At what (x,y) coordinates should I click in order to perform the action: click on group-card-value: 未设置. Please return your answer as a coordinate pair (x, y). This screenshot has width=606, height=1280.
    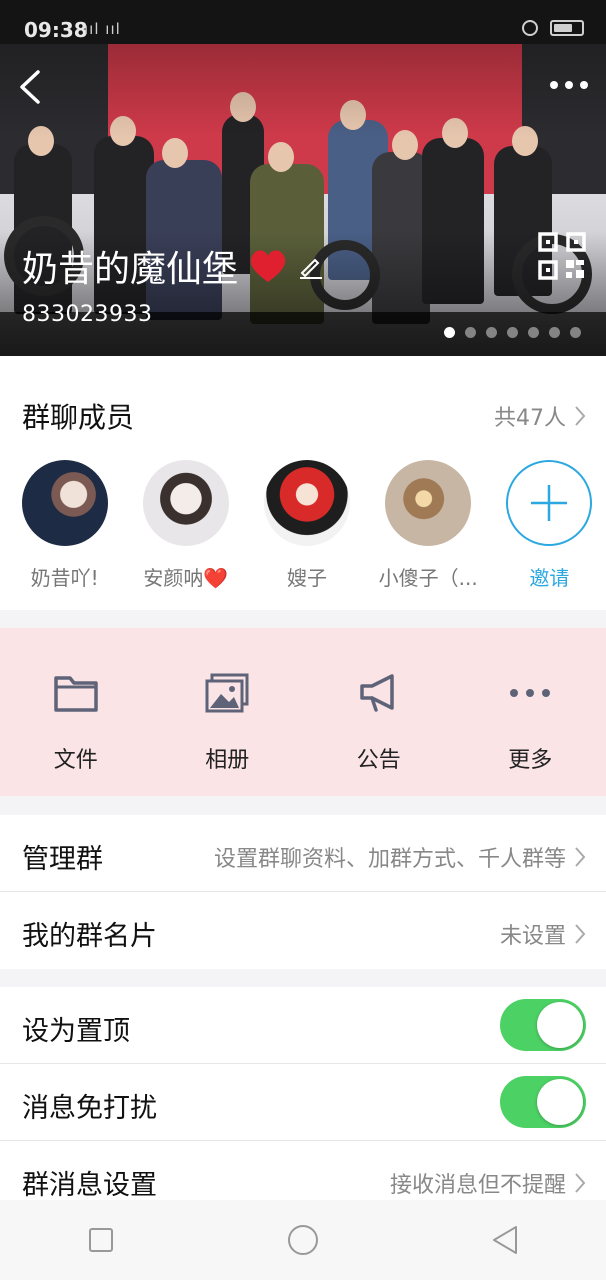
    Looking at the image, I should click on (532, 936).